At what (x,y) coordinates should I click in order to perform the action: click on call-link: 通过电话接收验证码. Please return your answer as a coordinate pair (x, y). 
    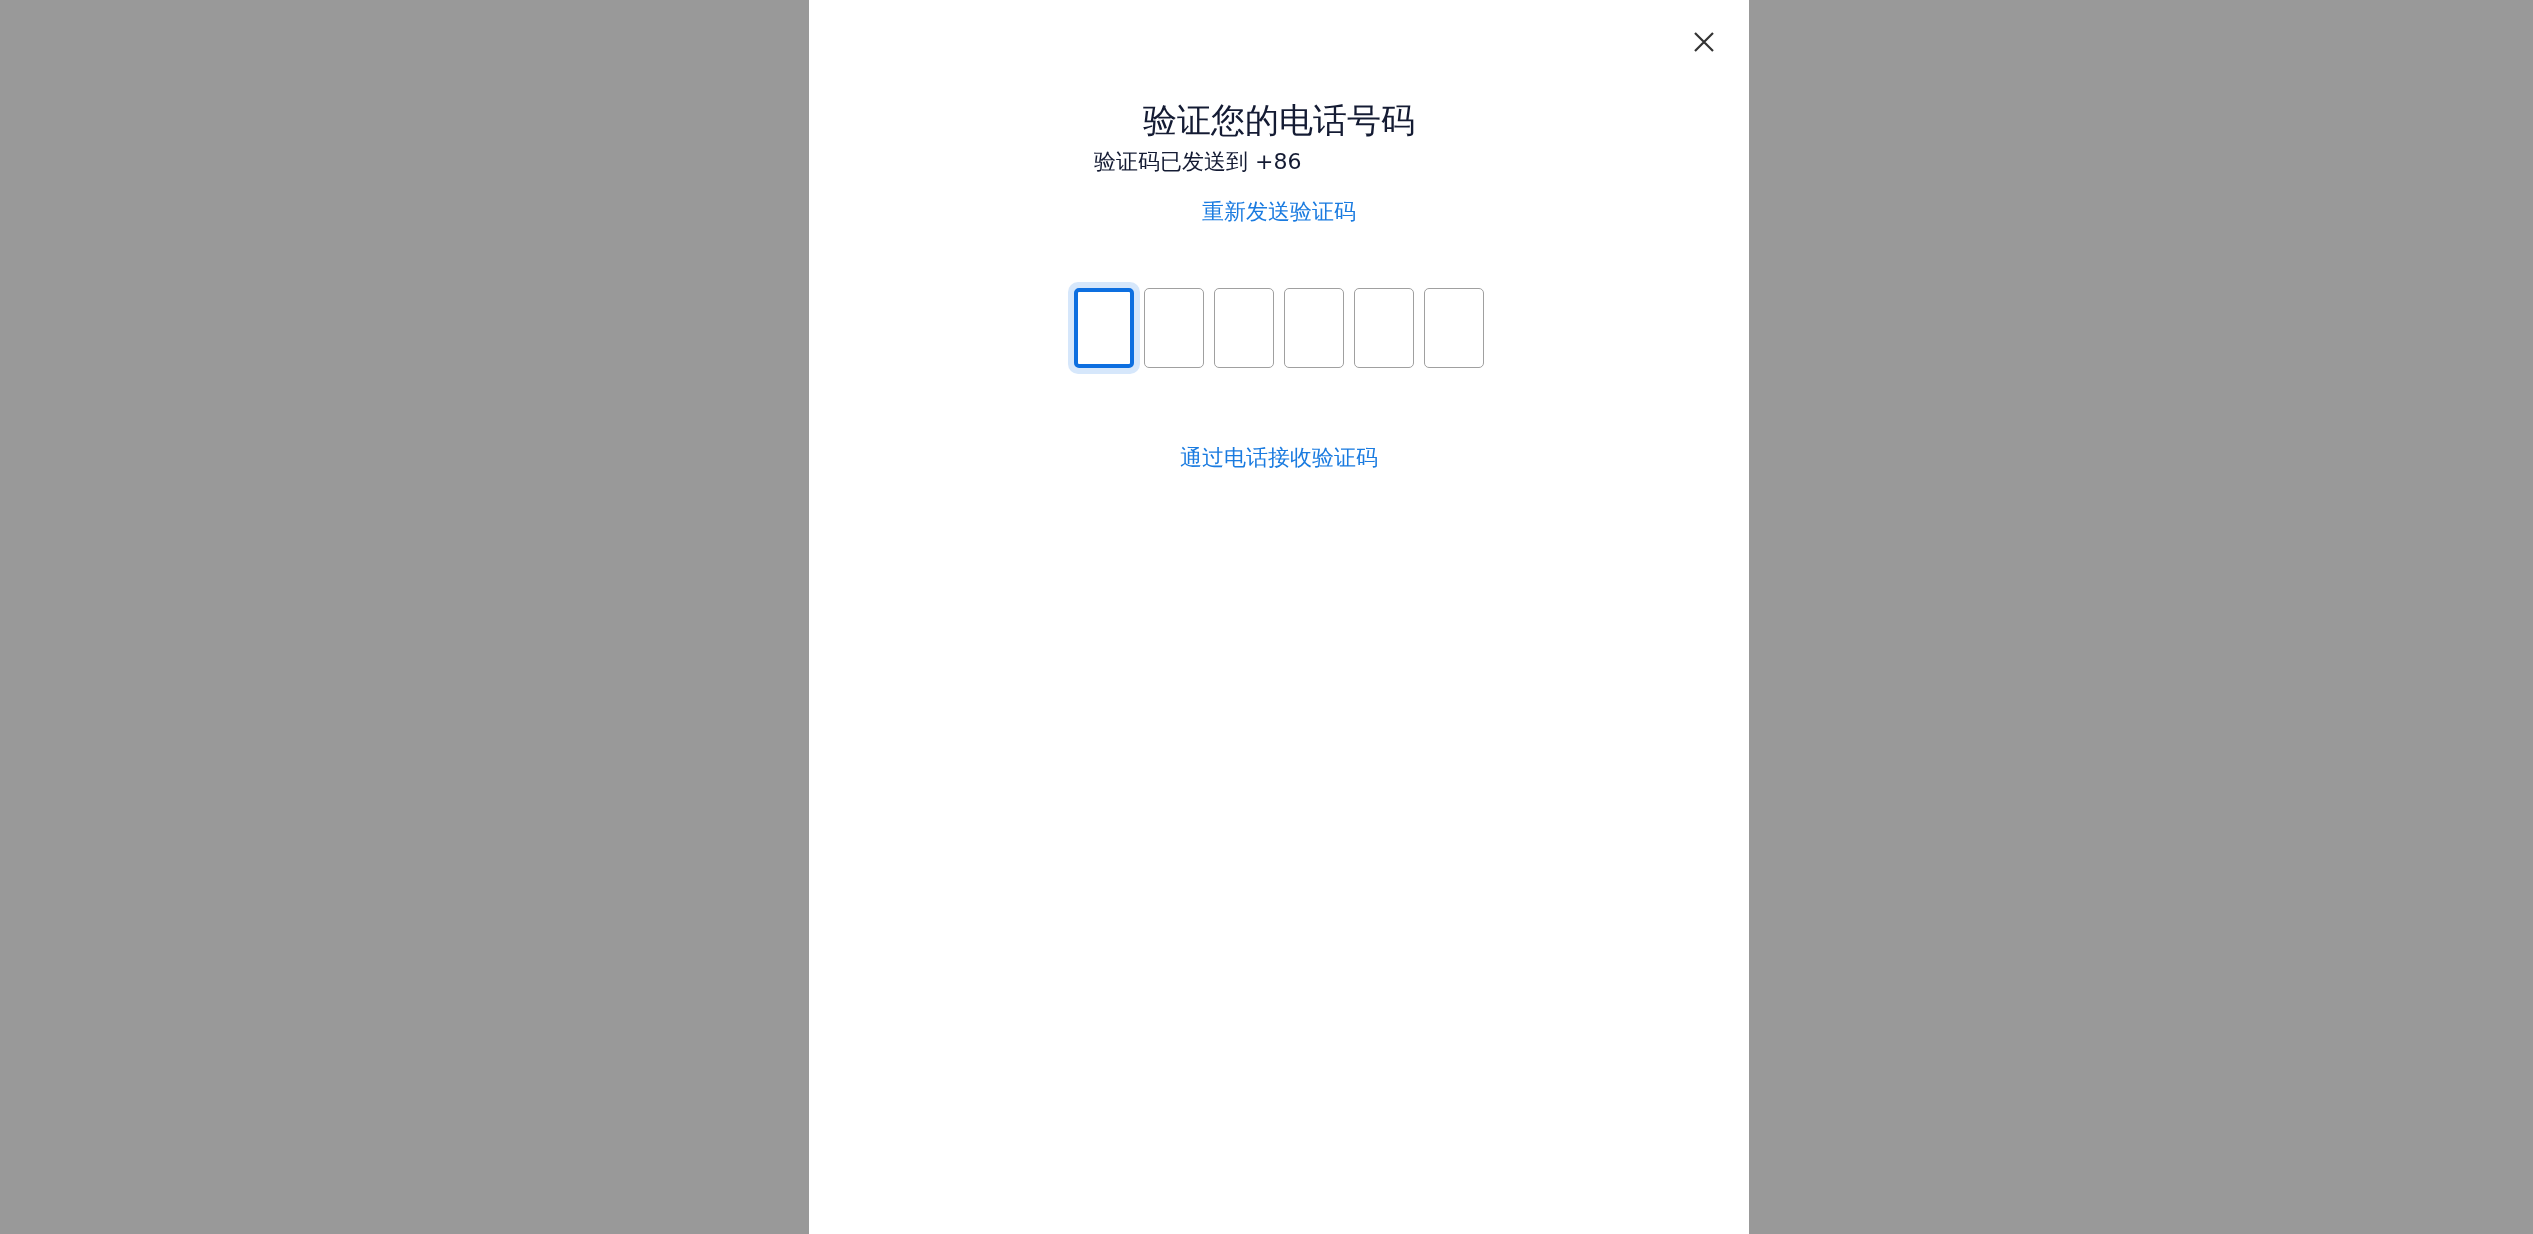
    Looking at the image, I should click on (1279, 458).